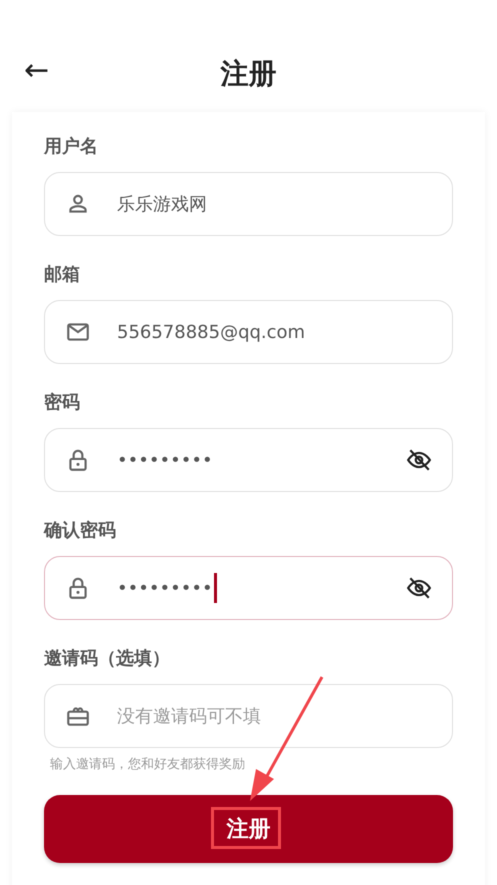 The height and width of the screenshot is (885, 497). I want to click on field-value: 乐乐游戏网, so click(162, 204).